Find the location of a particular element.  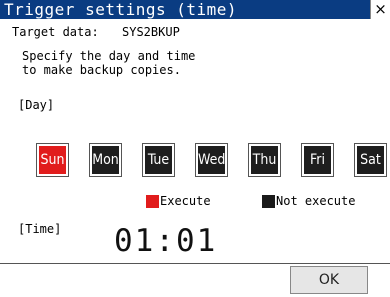

ok-button: OK is located at coordinates (329, 280).